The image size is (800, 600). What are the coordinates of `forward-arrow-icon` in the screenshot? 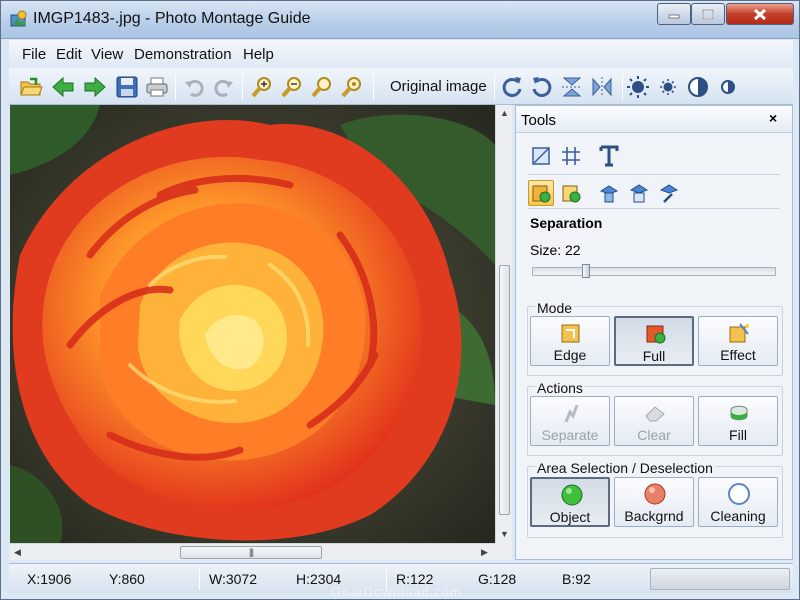 It's located at (95, 87).